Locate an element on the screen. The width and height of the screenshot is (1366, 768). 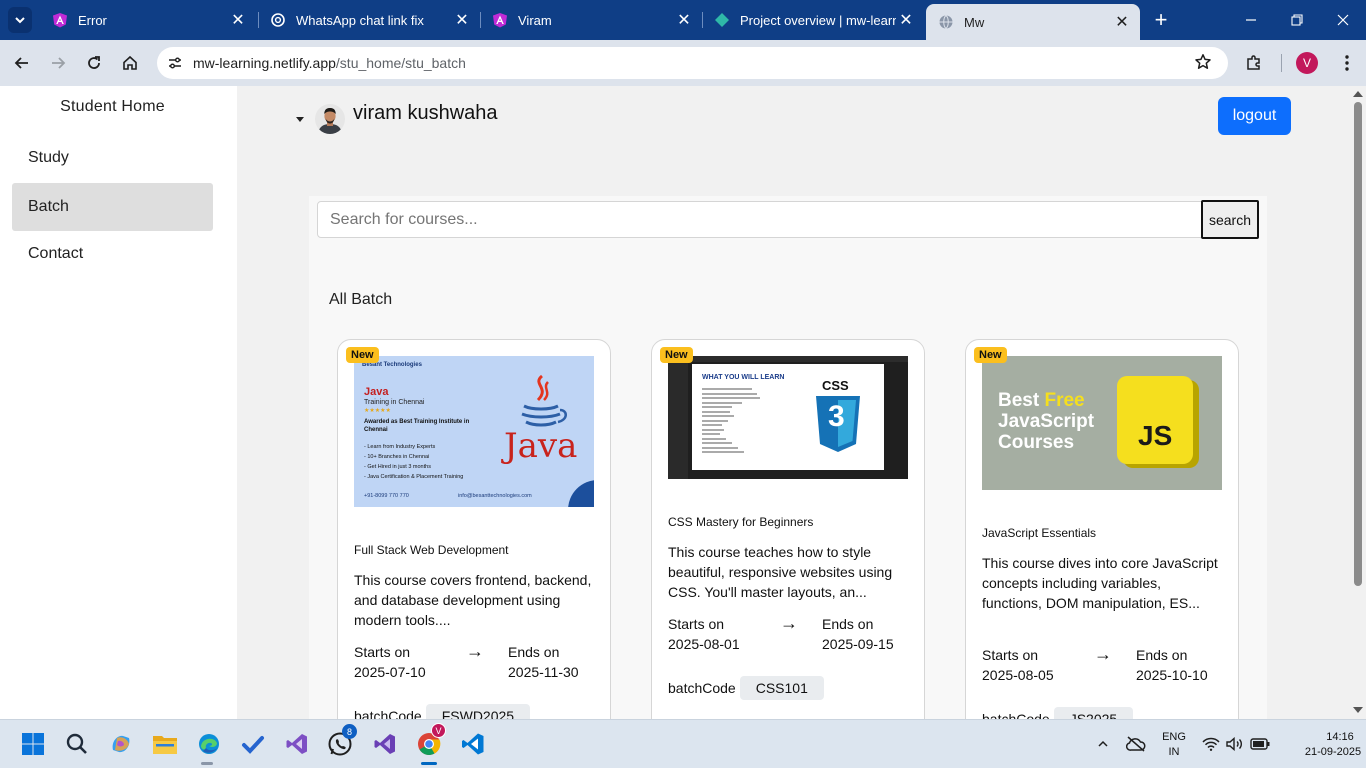
browser-tab-mw: Mw ✕ is located at coordinates (1033, 22).